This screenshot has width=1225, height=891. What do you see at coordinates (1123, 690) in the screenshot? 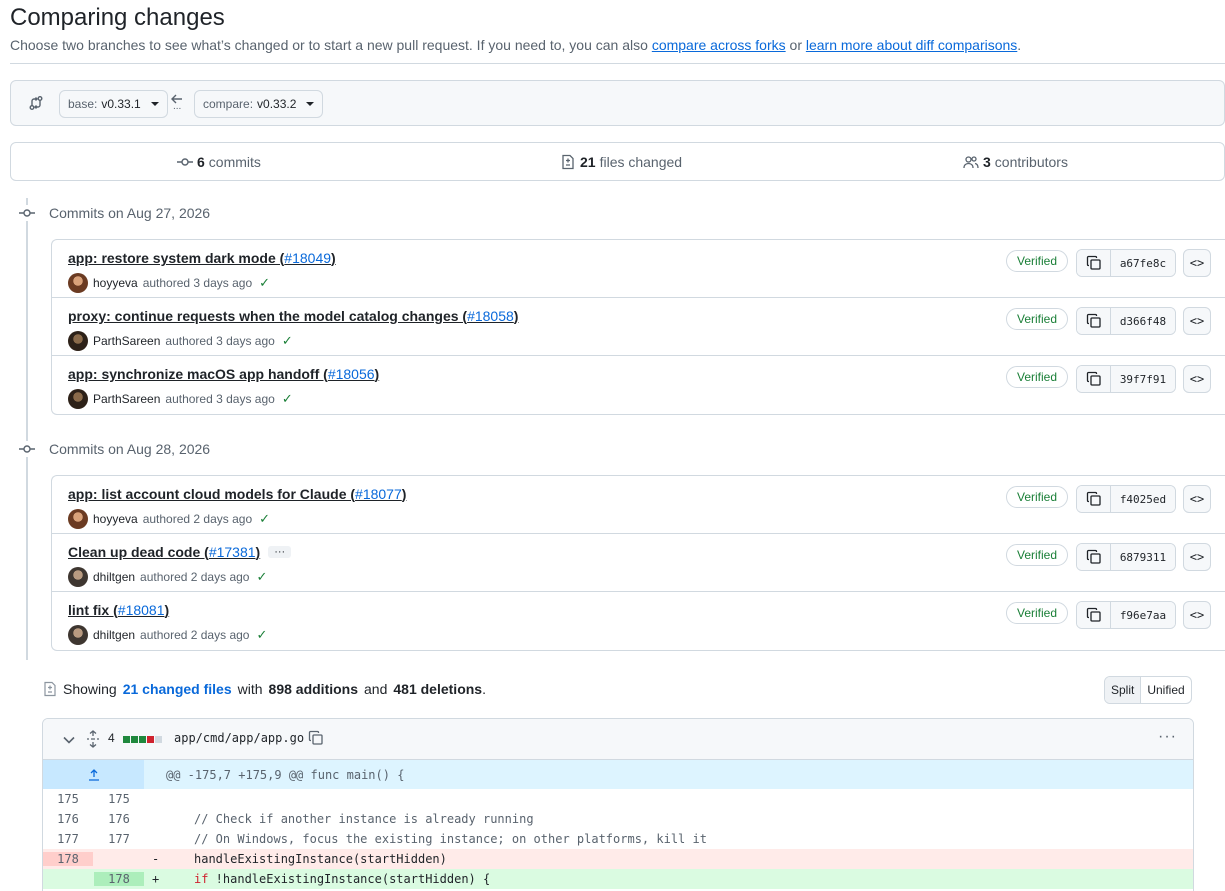
I see `split-view-button: Split` at bounding box center [1123, 690].